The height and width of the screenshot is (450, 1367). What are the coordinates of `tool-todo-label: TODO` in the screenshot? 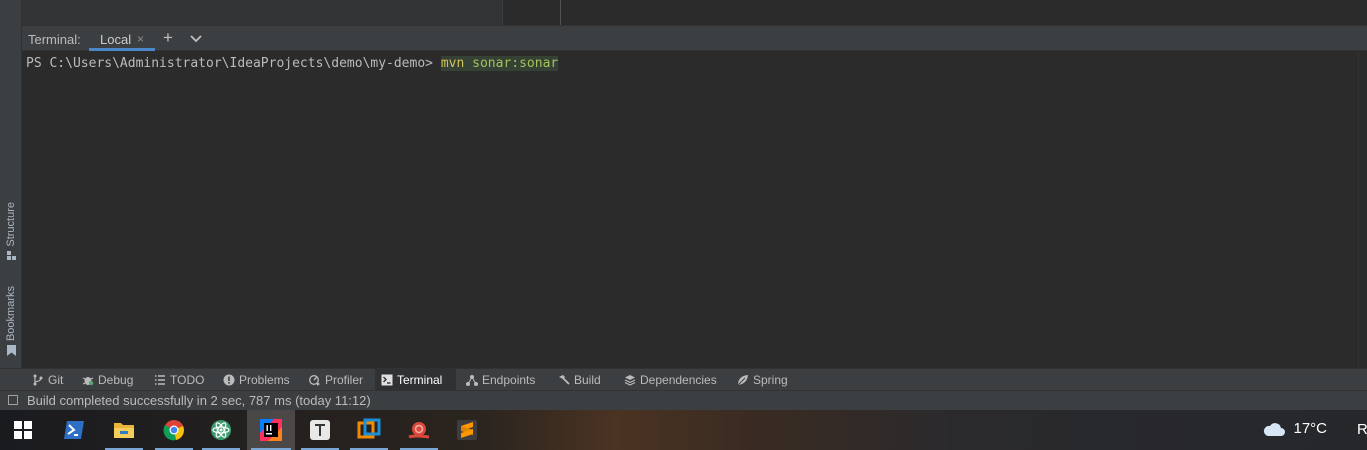 It's located at (187, 379).